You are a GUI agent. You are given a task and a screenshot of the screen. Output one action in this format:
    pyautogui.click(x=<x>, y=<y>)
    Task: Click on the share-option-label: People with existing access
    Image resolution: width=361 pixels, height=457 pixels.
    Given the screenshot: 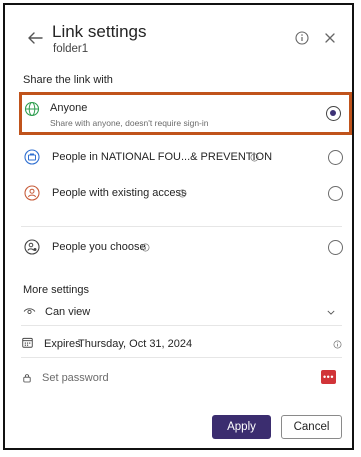 What is the action you would take?
    pyautogui.click(x=119, y=193)
    